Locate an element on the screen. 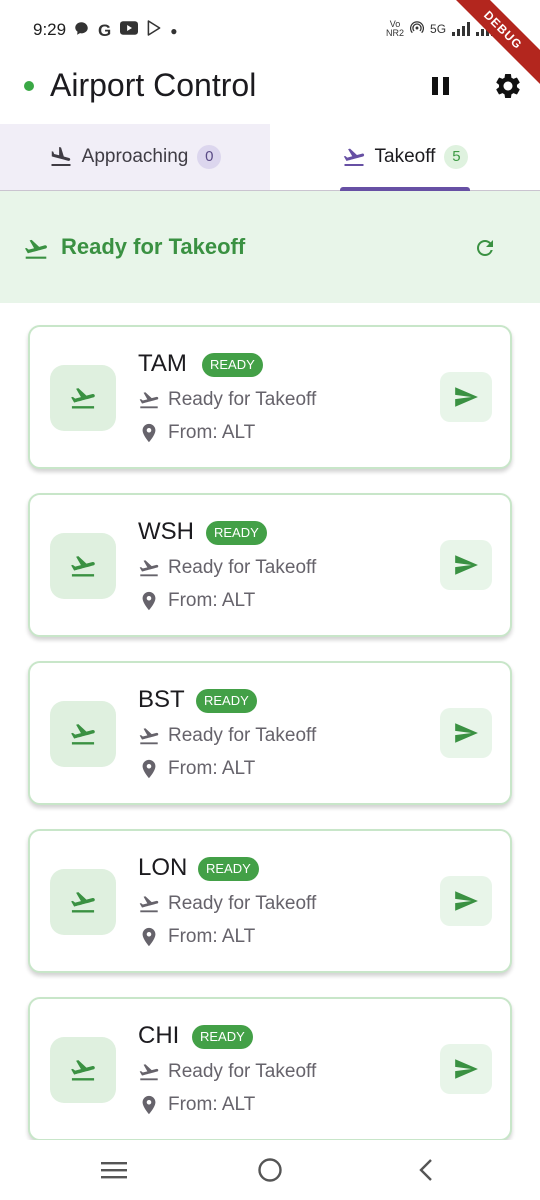  recents-icon is located at coordinates (114, 1170).